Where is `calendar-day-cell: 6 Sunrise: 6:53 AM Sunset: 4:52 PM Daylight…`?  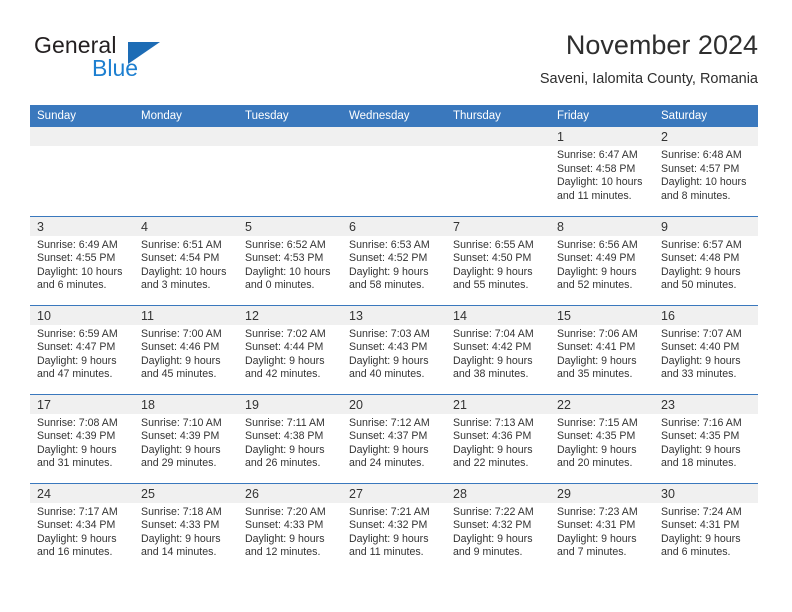 calendar-day-cell: 6 Sunrise: 6:53 AM Sunset: 4:52 PM Daylight… is located at coordinates (394, 260).